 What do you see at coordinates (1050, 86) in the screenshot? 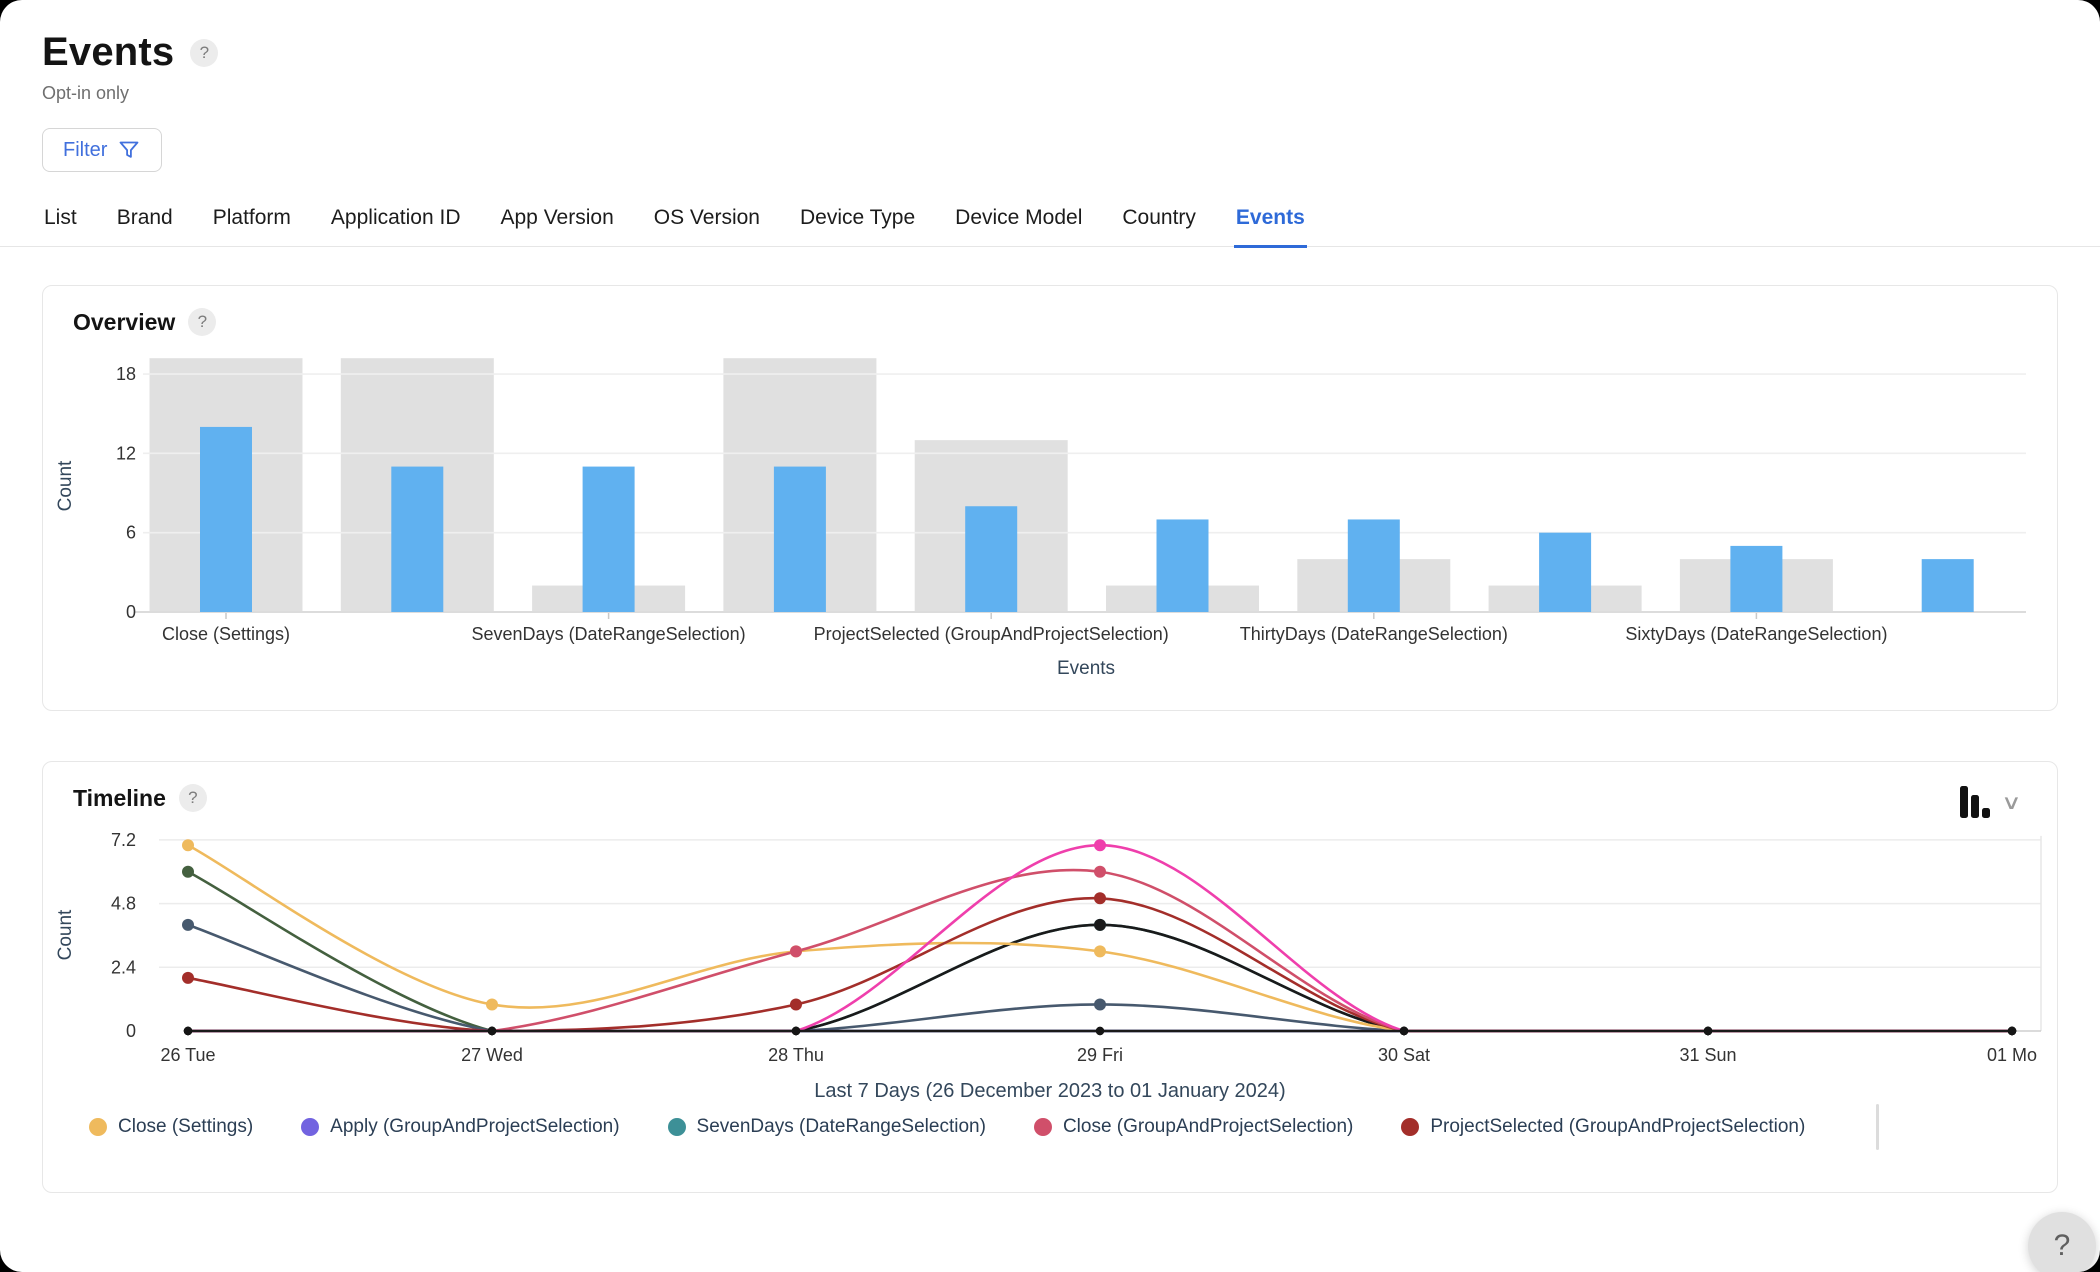
I see `page-header: Events ? Opt-in only Filter` at bounding box center [1050, 86].